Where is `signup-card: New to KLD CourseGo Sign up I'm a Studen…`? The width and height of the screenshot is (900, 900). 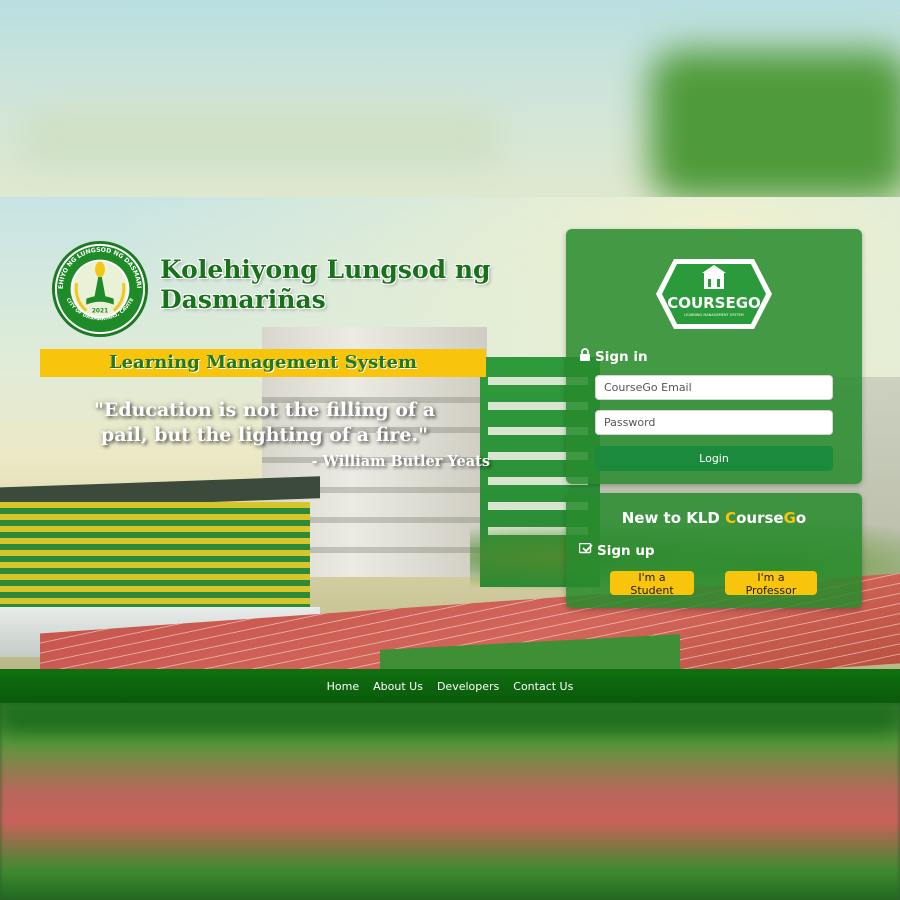 signup-card: New to KLD CourseGo Sign up I'm a Studen… is located at coordinates (714, 550).